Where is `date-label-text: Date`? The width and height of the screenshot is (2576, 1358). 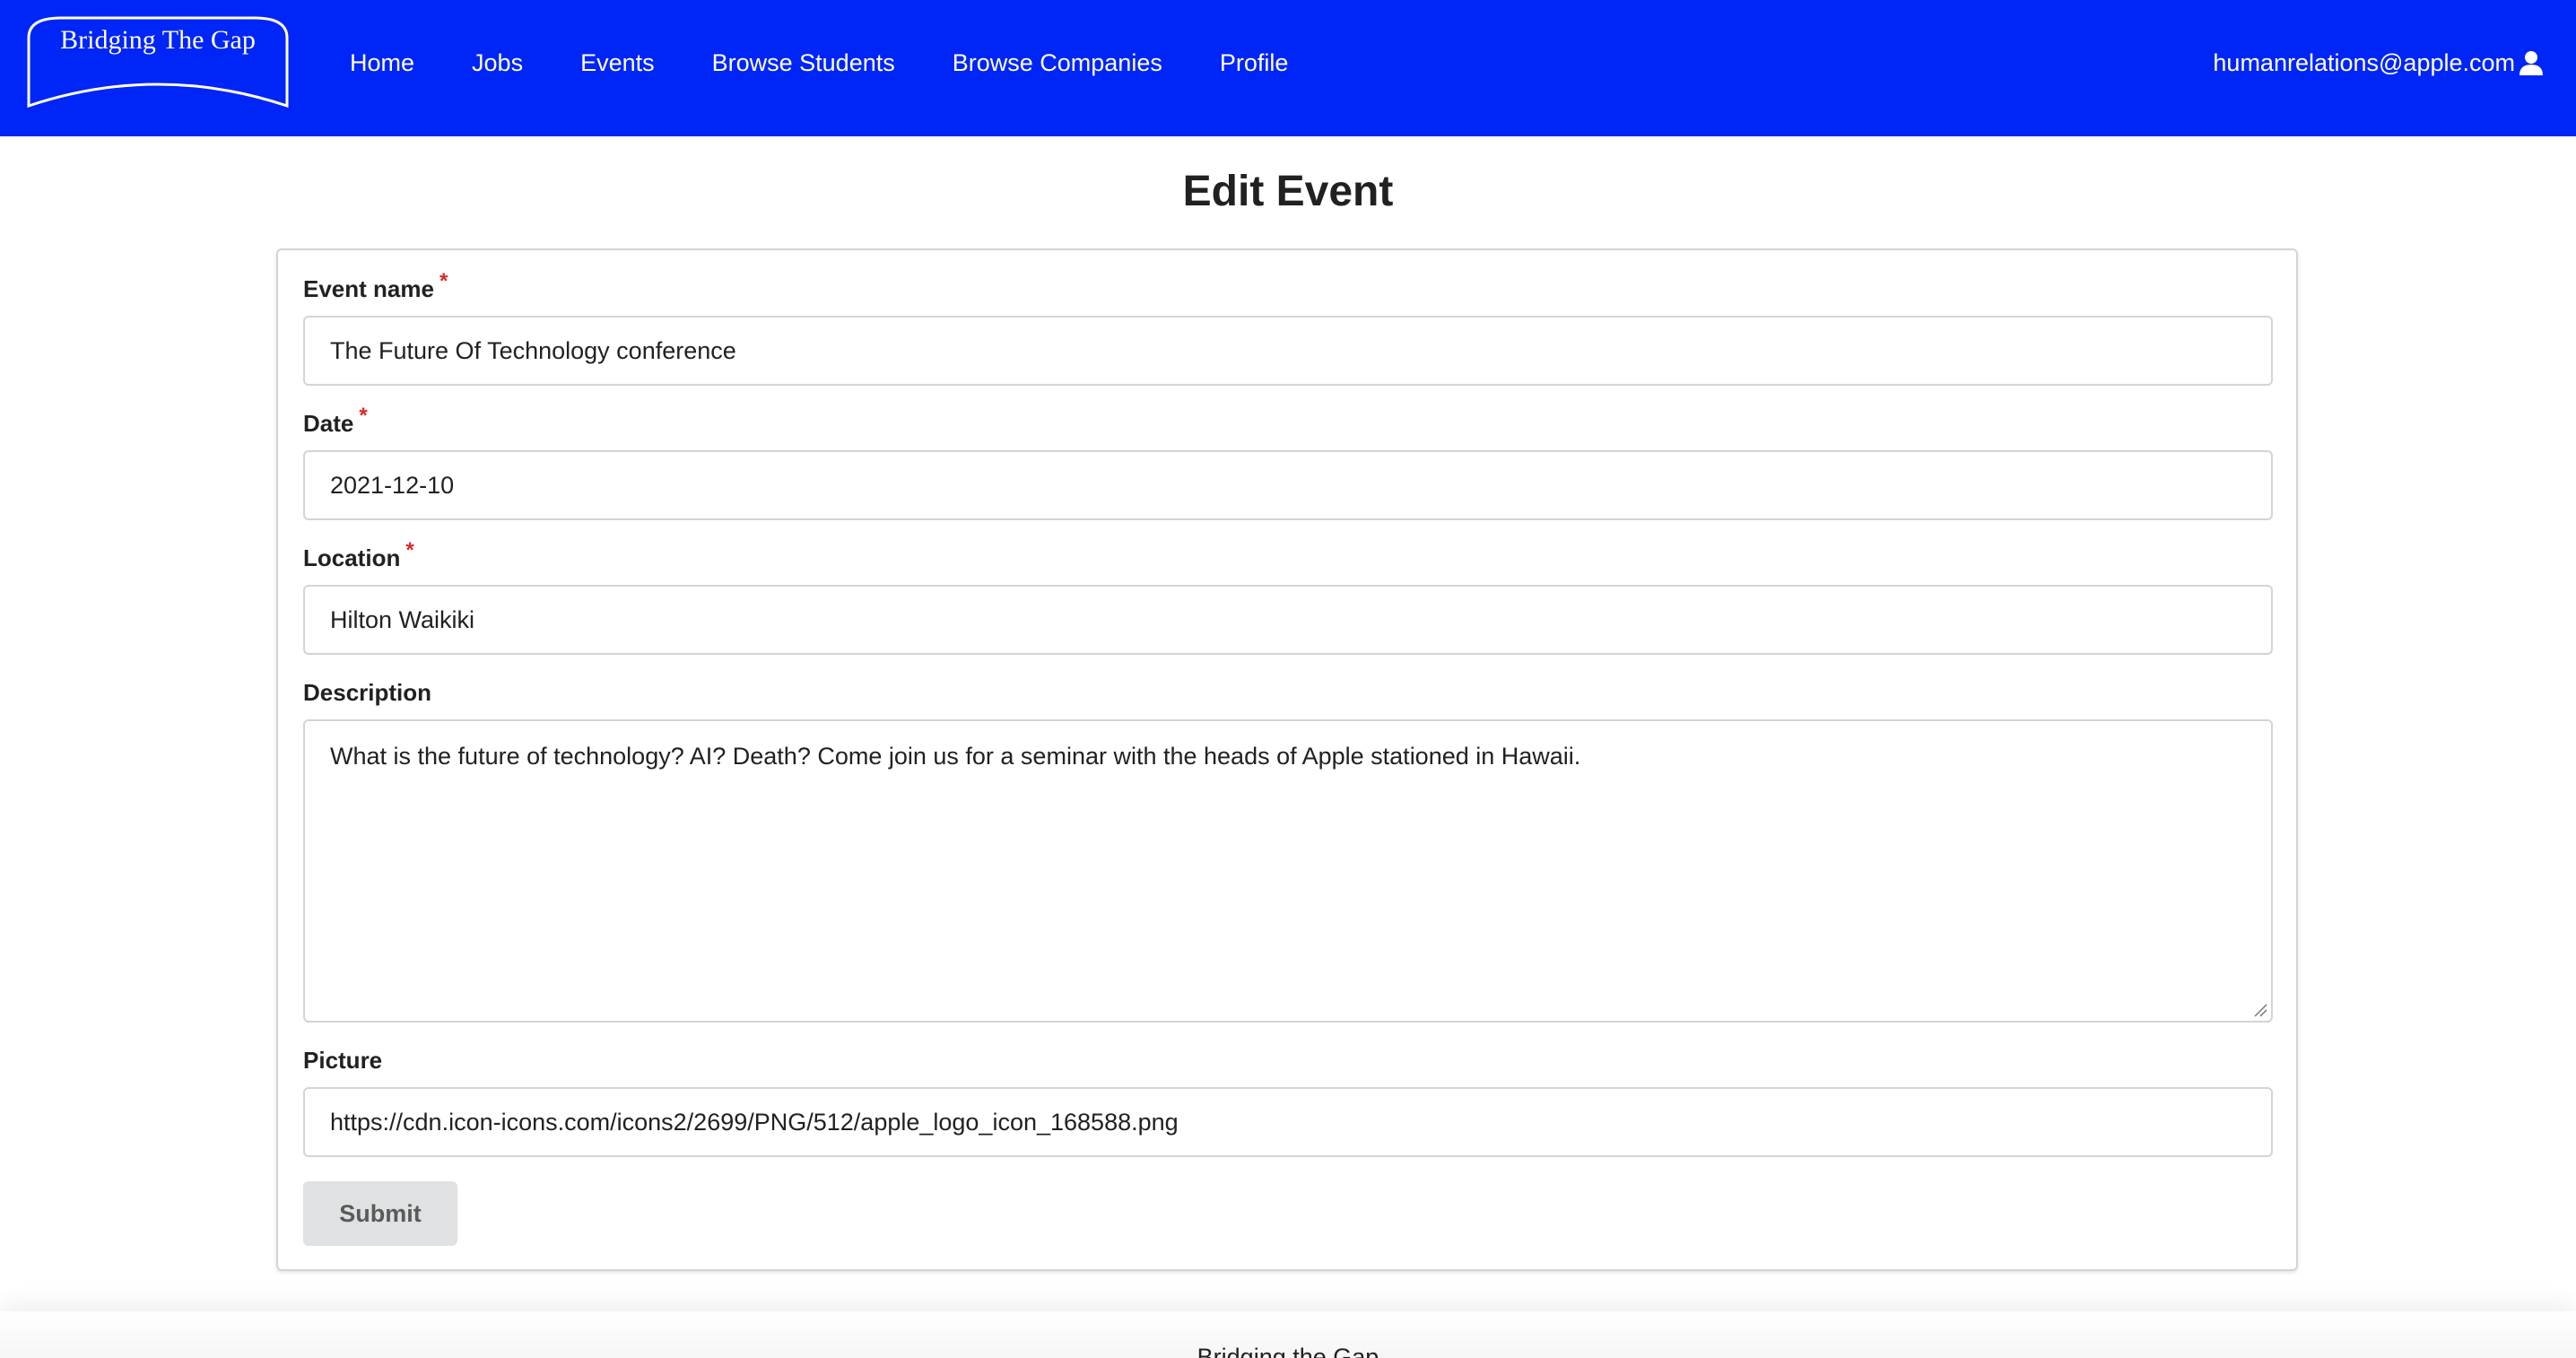
date-label-text: Date is located at coordinates (328, 423).